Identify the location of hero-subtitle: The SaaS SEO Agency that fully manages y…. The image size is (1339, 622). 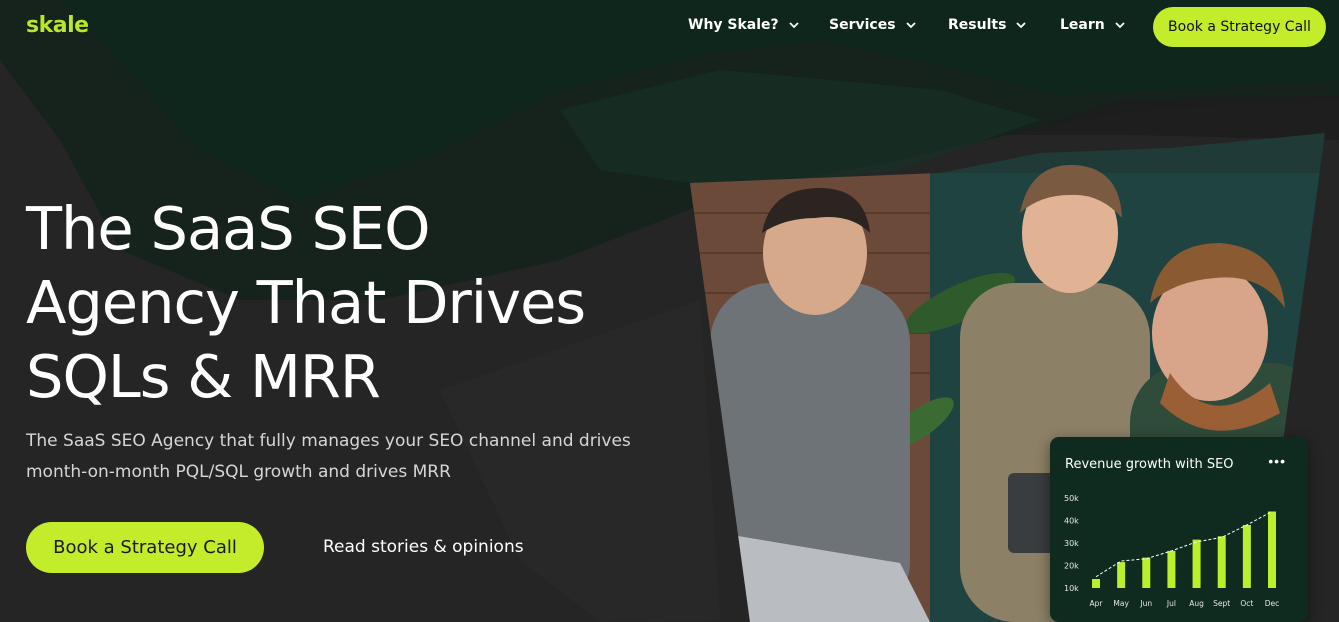
(336, 457).